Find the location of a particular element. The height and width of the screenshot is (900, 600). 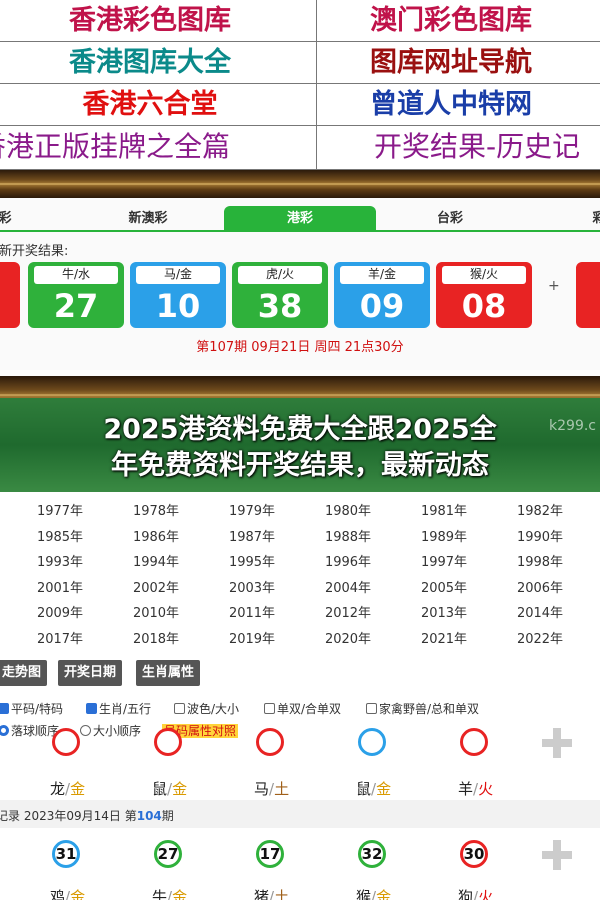

link-hk-genuine: 香港正版挂牌之全篇 is located at coordinates (154, 147).